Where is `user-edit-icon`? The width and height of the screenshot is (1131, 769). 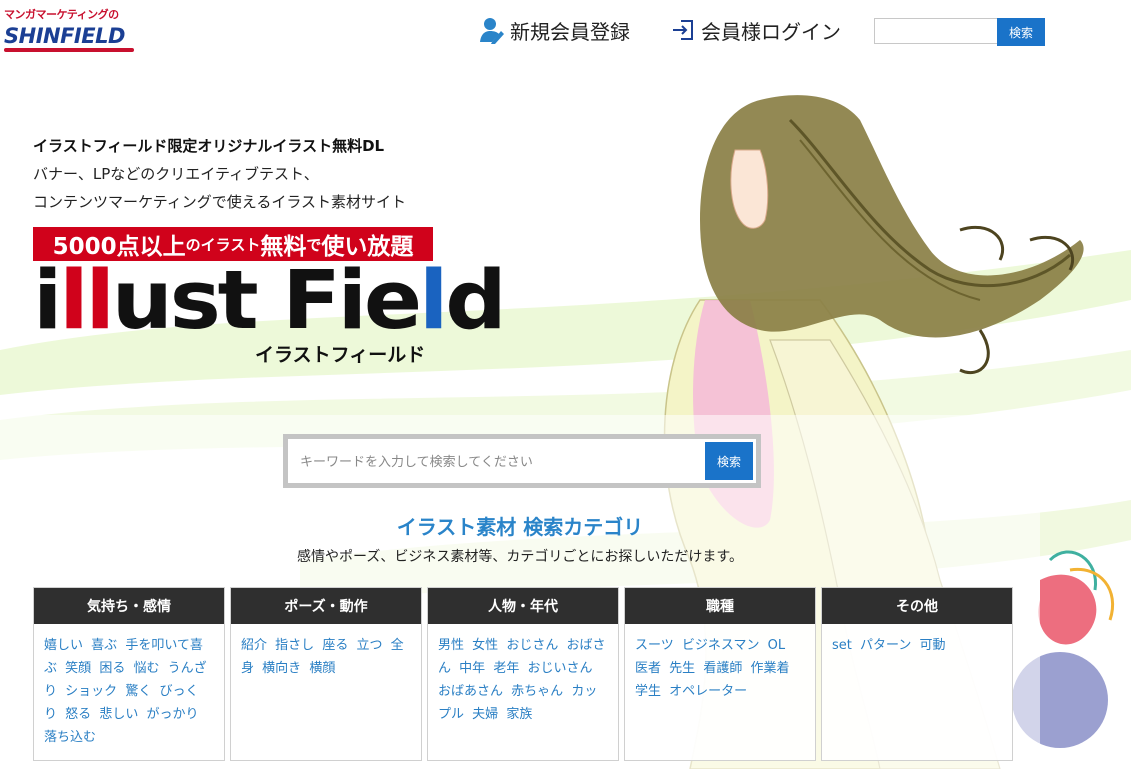
user-edit-icon is located at coordinates (492, 31).